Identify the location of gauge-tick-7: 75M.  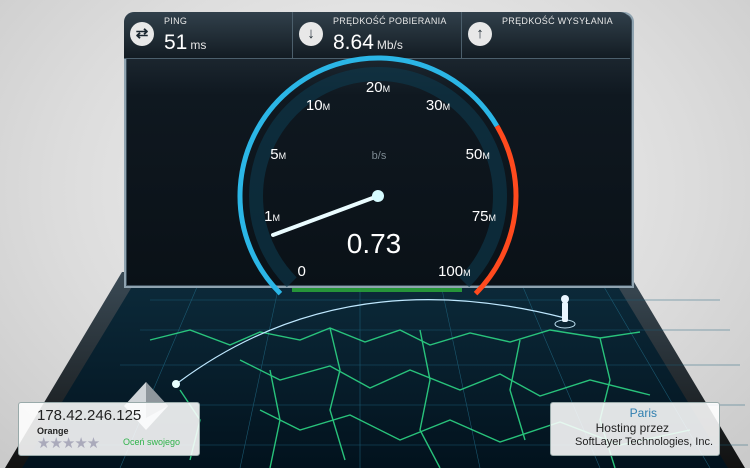
(484, 217).